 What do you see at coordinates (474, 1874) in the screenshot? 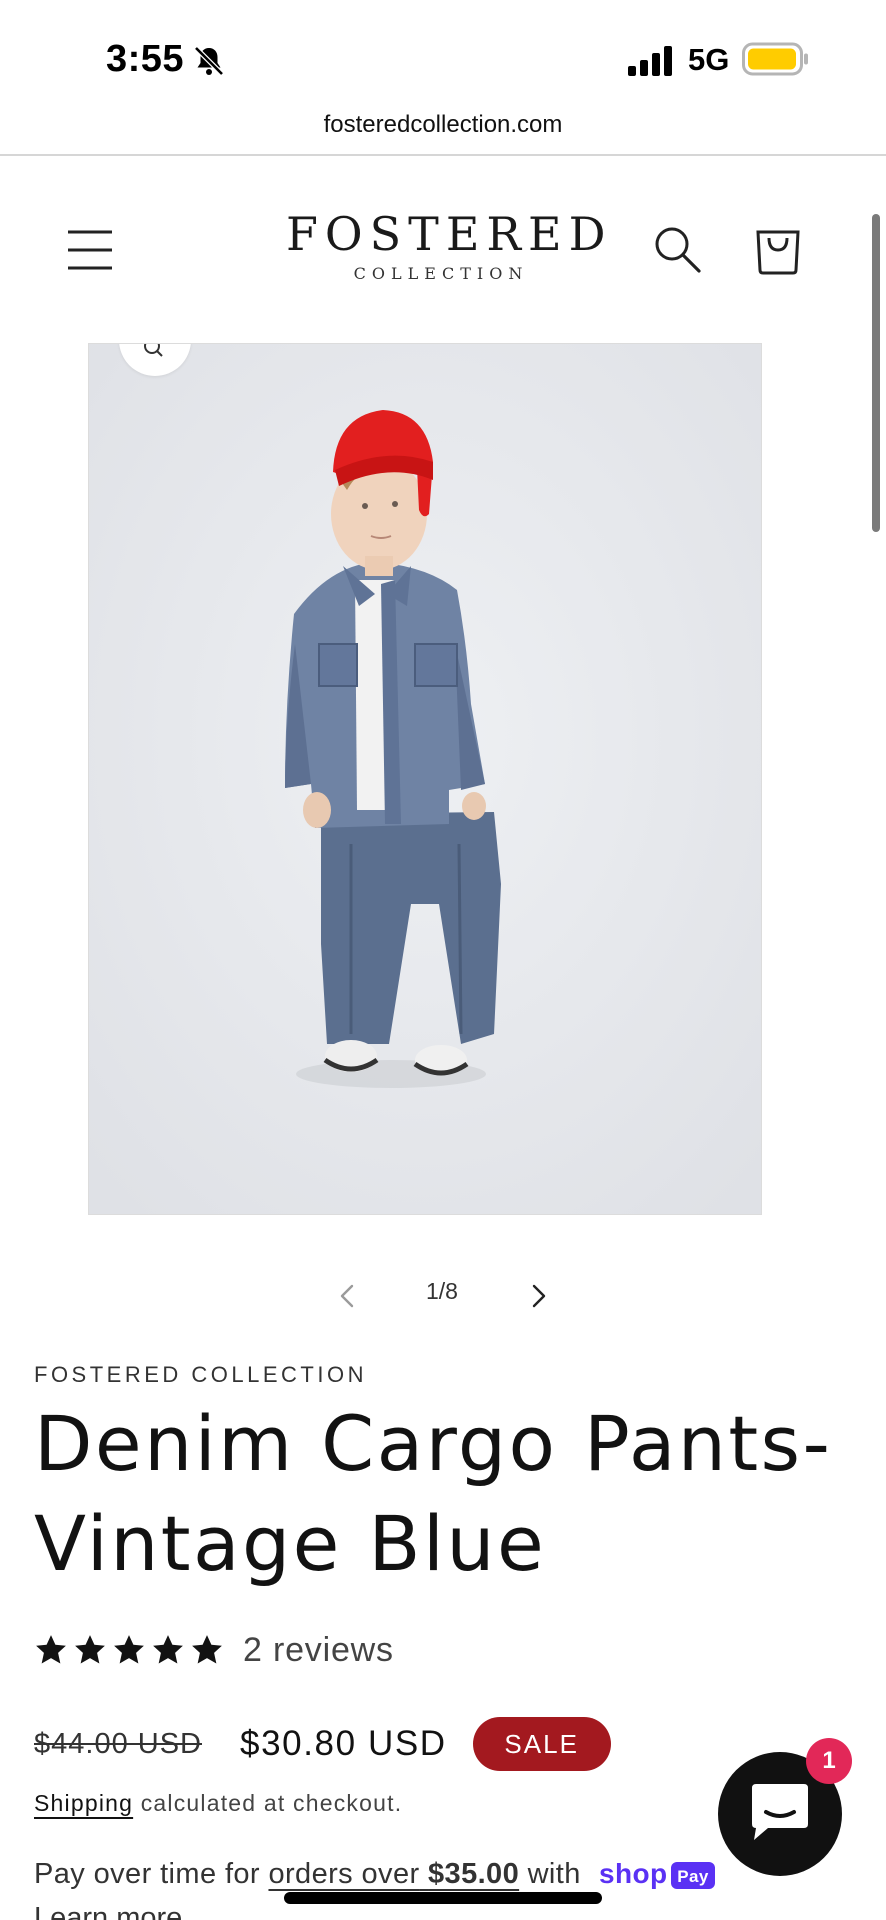
I see `installments-amount: $35.00` at bounding box center [474, 1874].